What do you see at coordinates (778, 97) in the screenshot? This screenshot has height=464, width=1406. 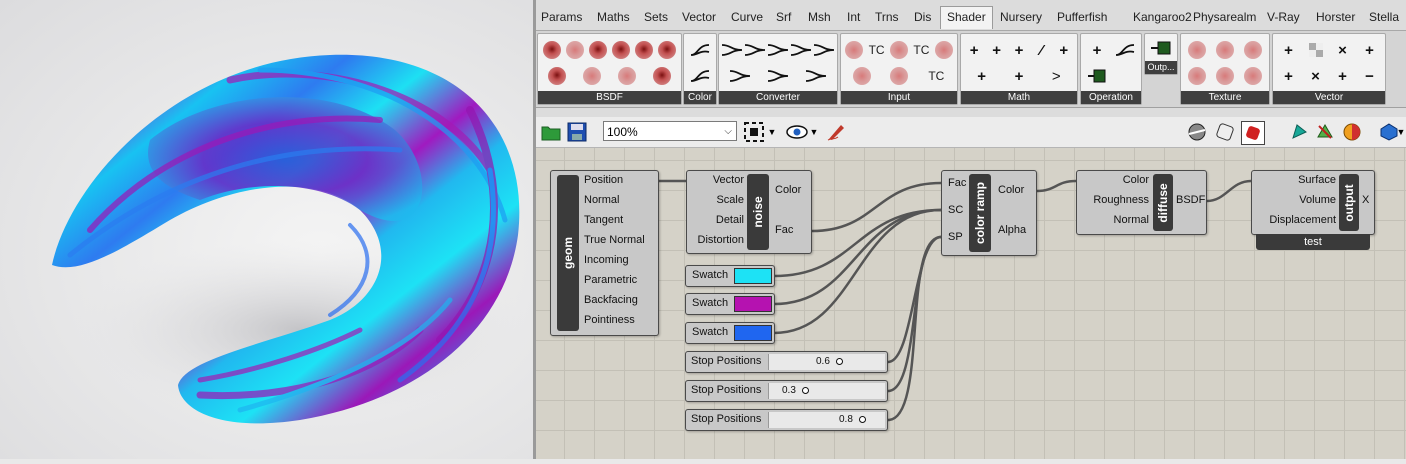 I see `group-label-converter: Converter` at bounding box center [778, 97].